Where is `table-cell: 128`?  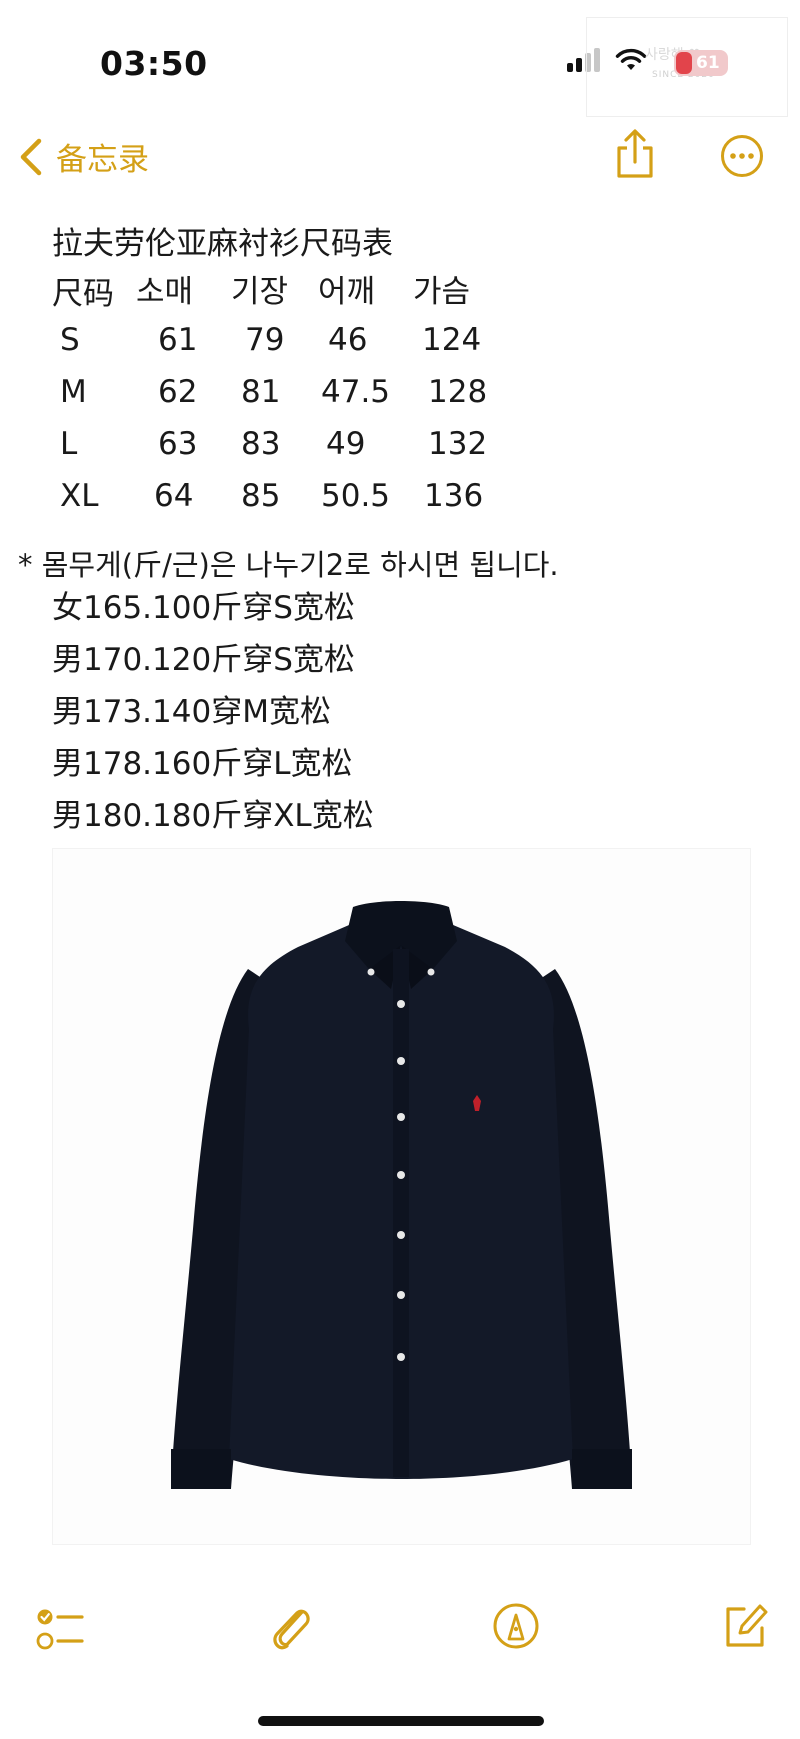
table-cell: 128 is located at coordinates (458, 392).